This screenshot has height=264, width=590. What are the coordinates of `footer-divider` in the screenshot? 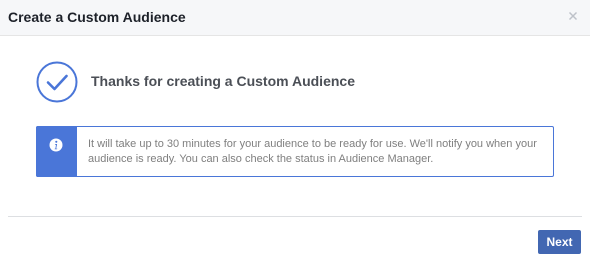 It's located at (295, 216).